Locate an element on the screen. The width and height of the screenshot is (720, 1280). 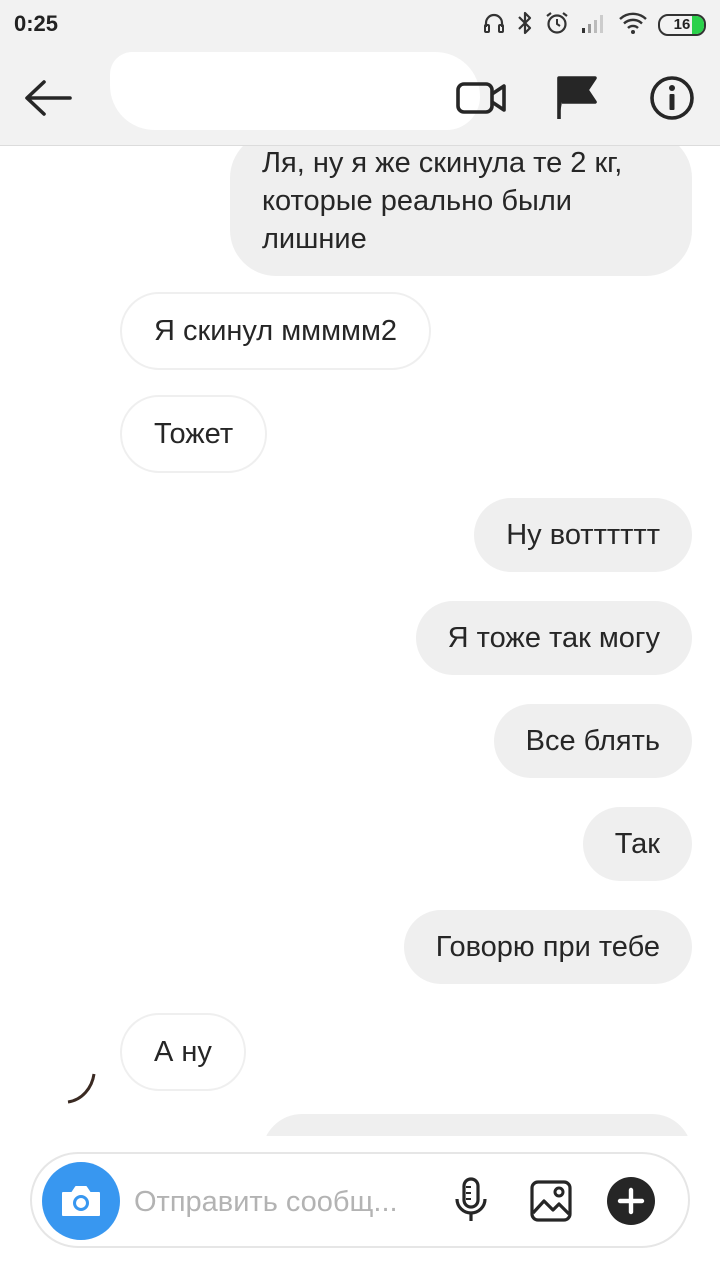
status-bar: 0:25 16 is located at coordinates (360, 25).